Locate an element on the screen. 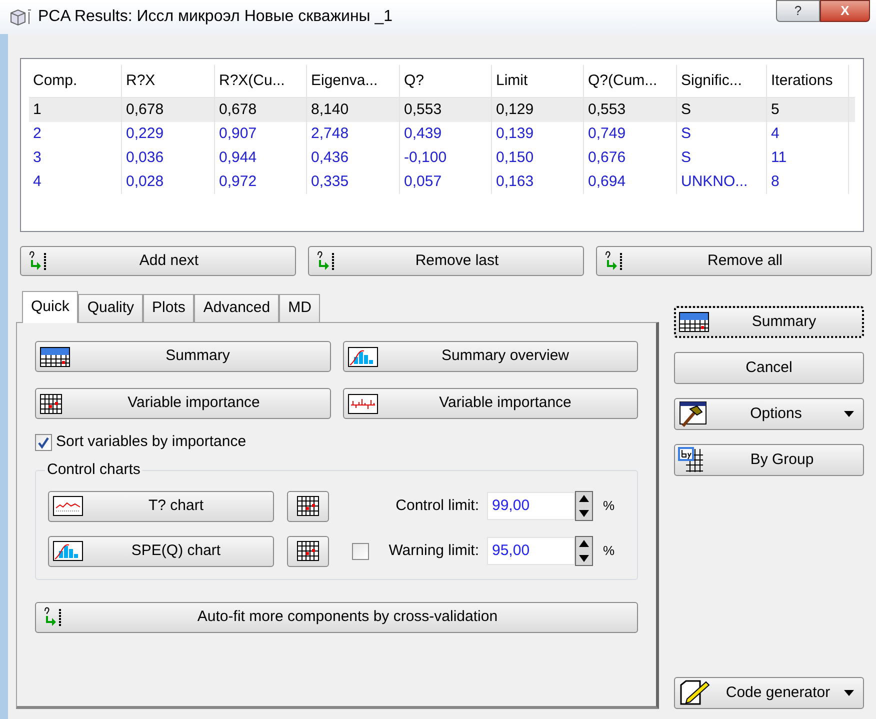 The height and width of the screenshot is (719, 876). limit-field: 99,00 is located at coordinates (531, 506).